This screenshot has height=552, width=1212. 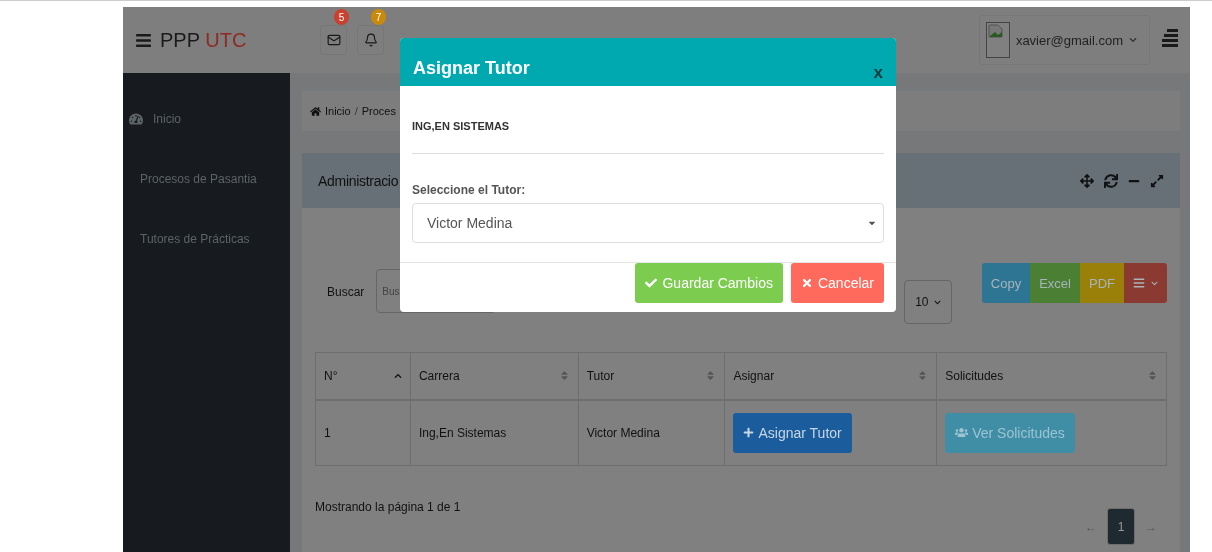 What do you see at coordinates (204, 40) in the screenshot?
I see `brand-title: PPP UTC` at bounding box center [204, 40].